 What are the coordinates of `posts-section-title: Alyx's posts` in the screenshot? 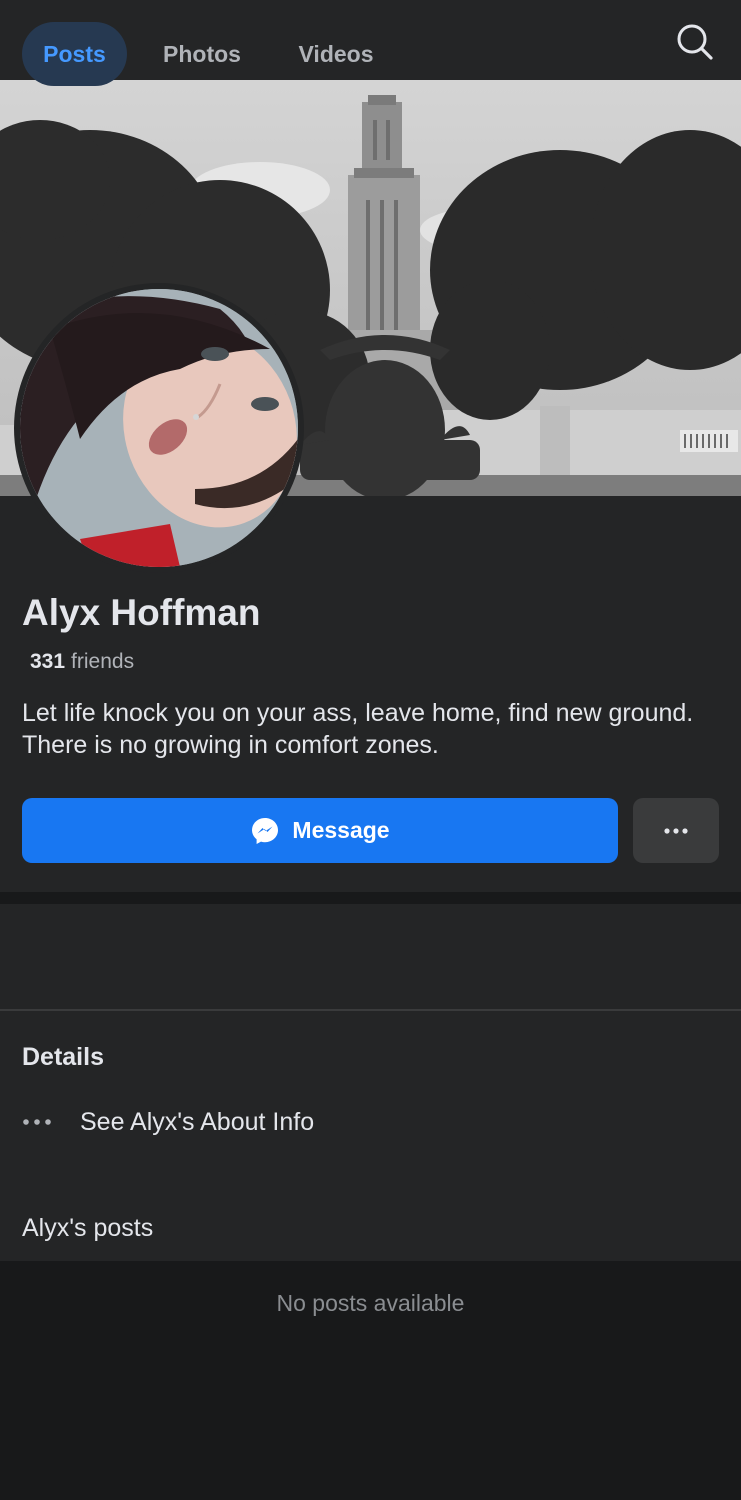 It's located at (88, 1228).